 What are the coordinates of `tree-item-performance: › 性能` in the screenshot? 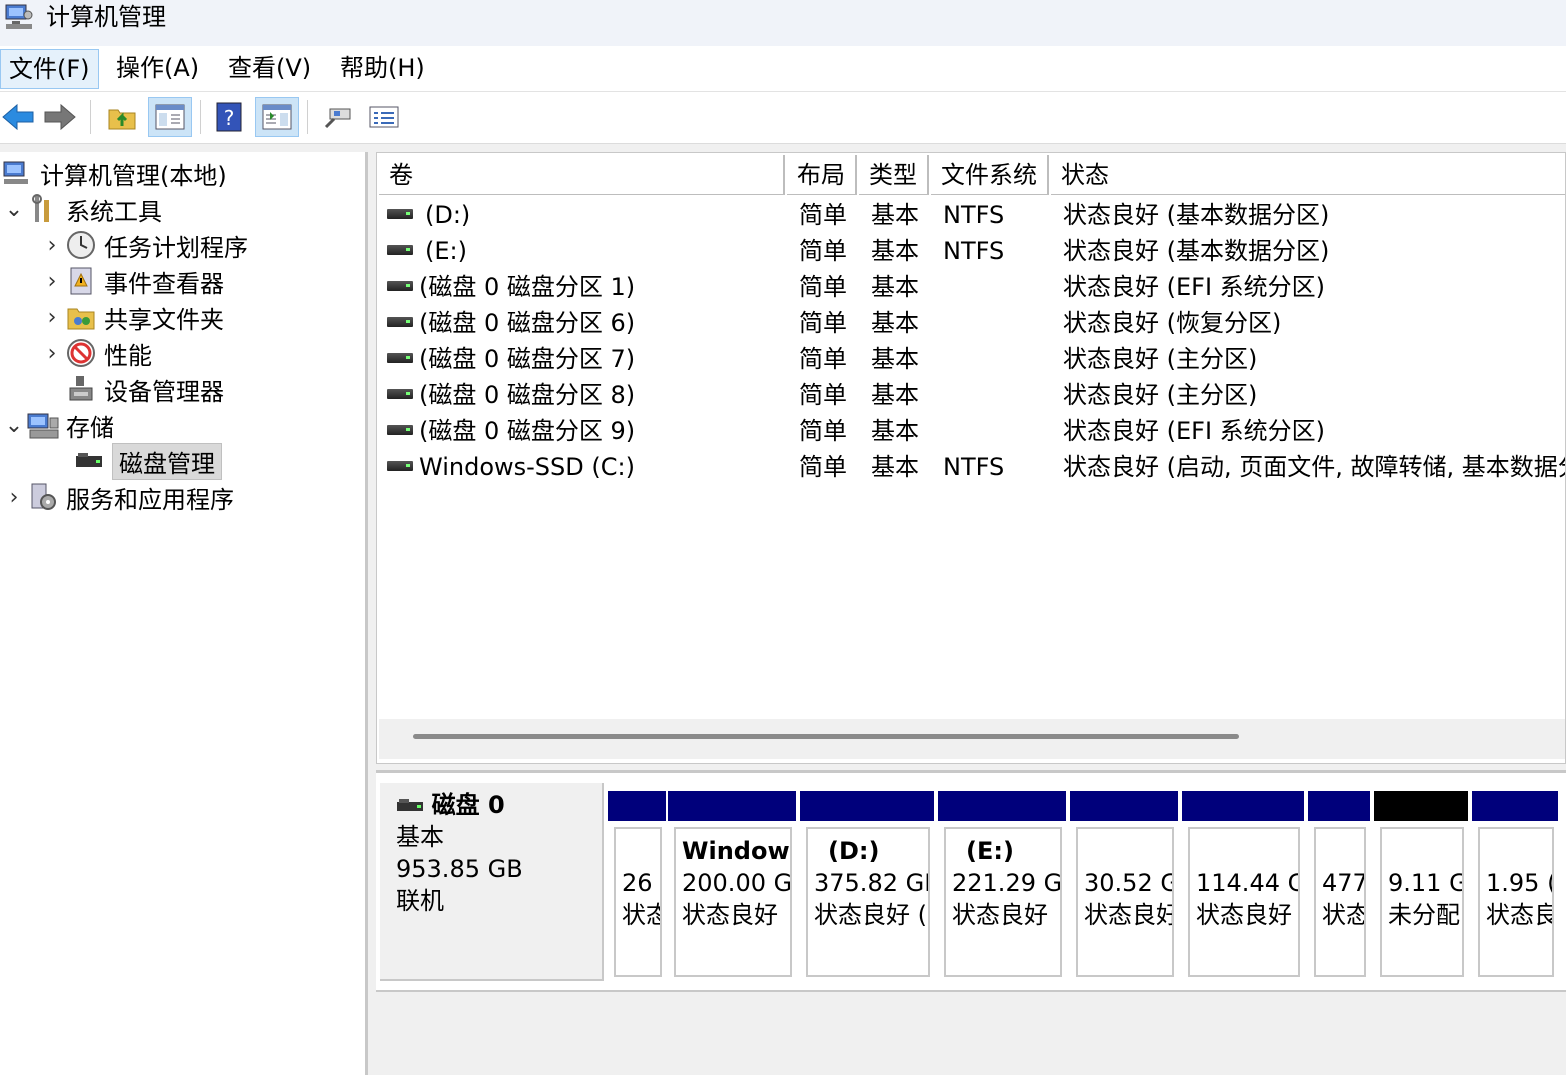 It's located at (96, 353).